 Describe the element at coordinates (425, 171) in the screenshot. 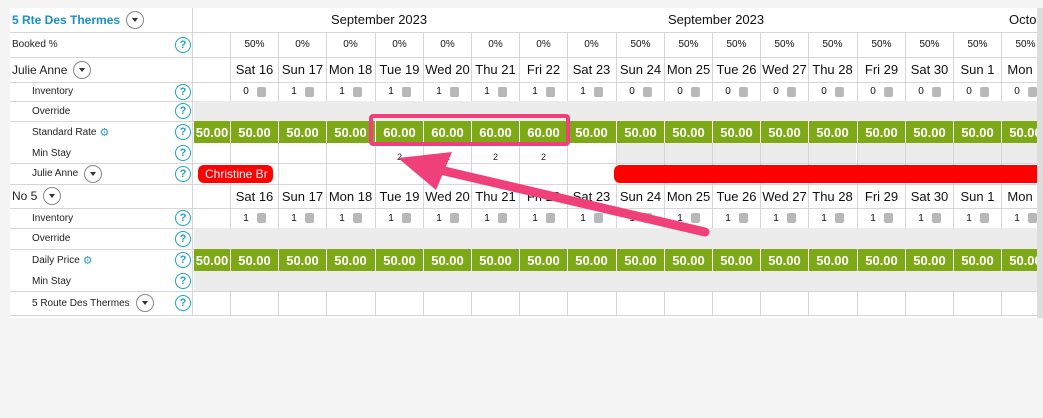

I see `arrow-head` at that location.